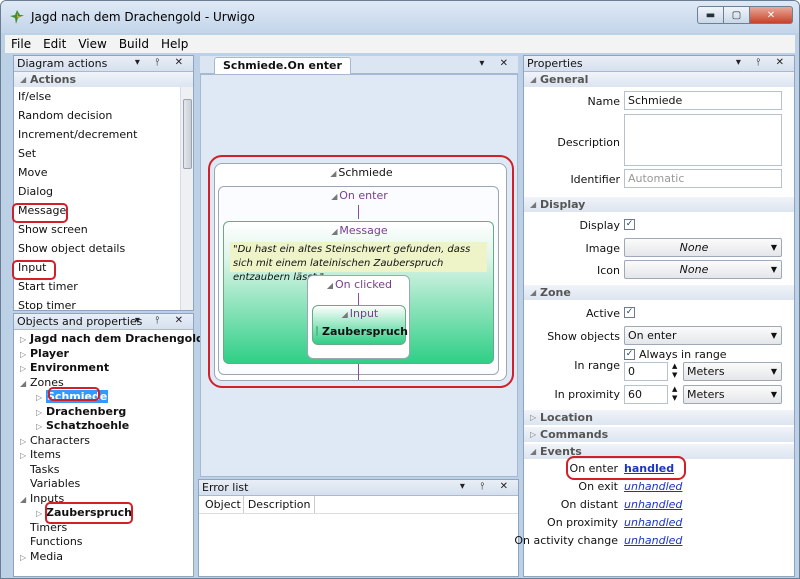  Describe the element at coordinates (103, 153) in the screenshot. I see `action-set: Set` at that location.